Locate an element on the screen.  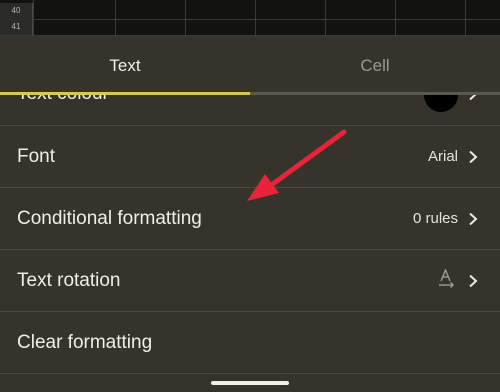
format-tabs: Text Cell is located at coordinates (250, 64).